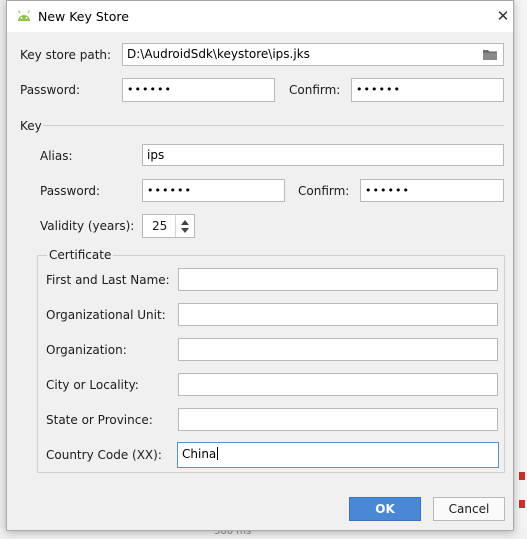  Describe the element at coordinates (273, 125) in the screenshot. I see `key-section-divider` at that location.